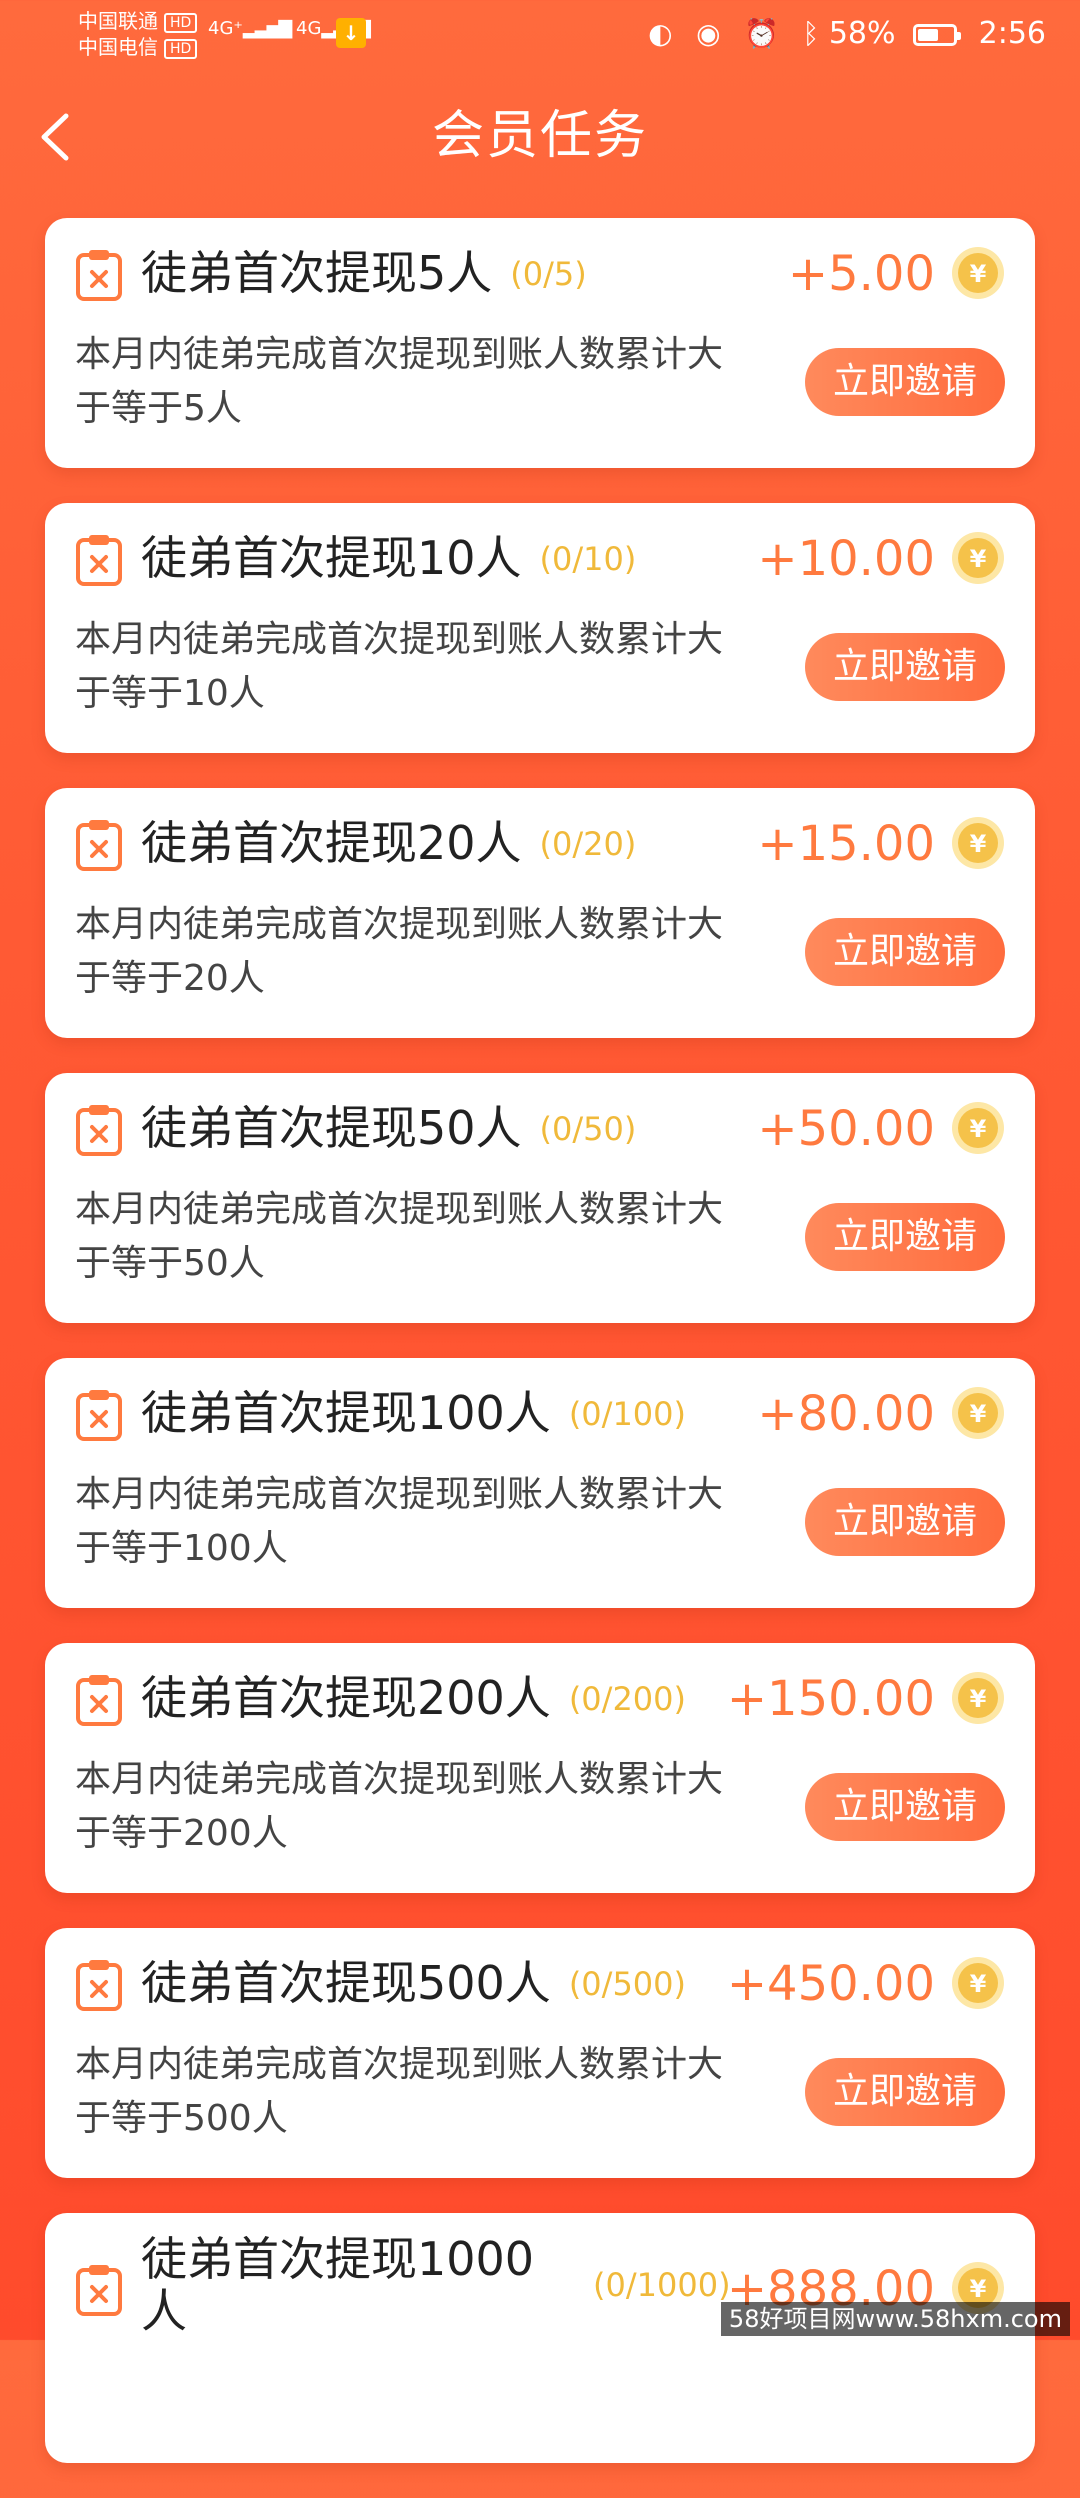 The height and width of the screenshot is (2498, 1080). What do you see at coordinates (399, 2091) in the screenshot?
I see `task-description: 本月内徒弟完成首次提现到账人数累计大于等于500人` at bounding box center [399, 2091].